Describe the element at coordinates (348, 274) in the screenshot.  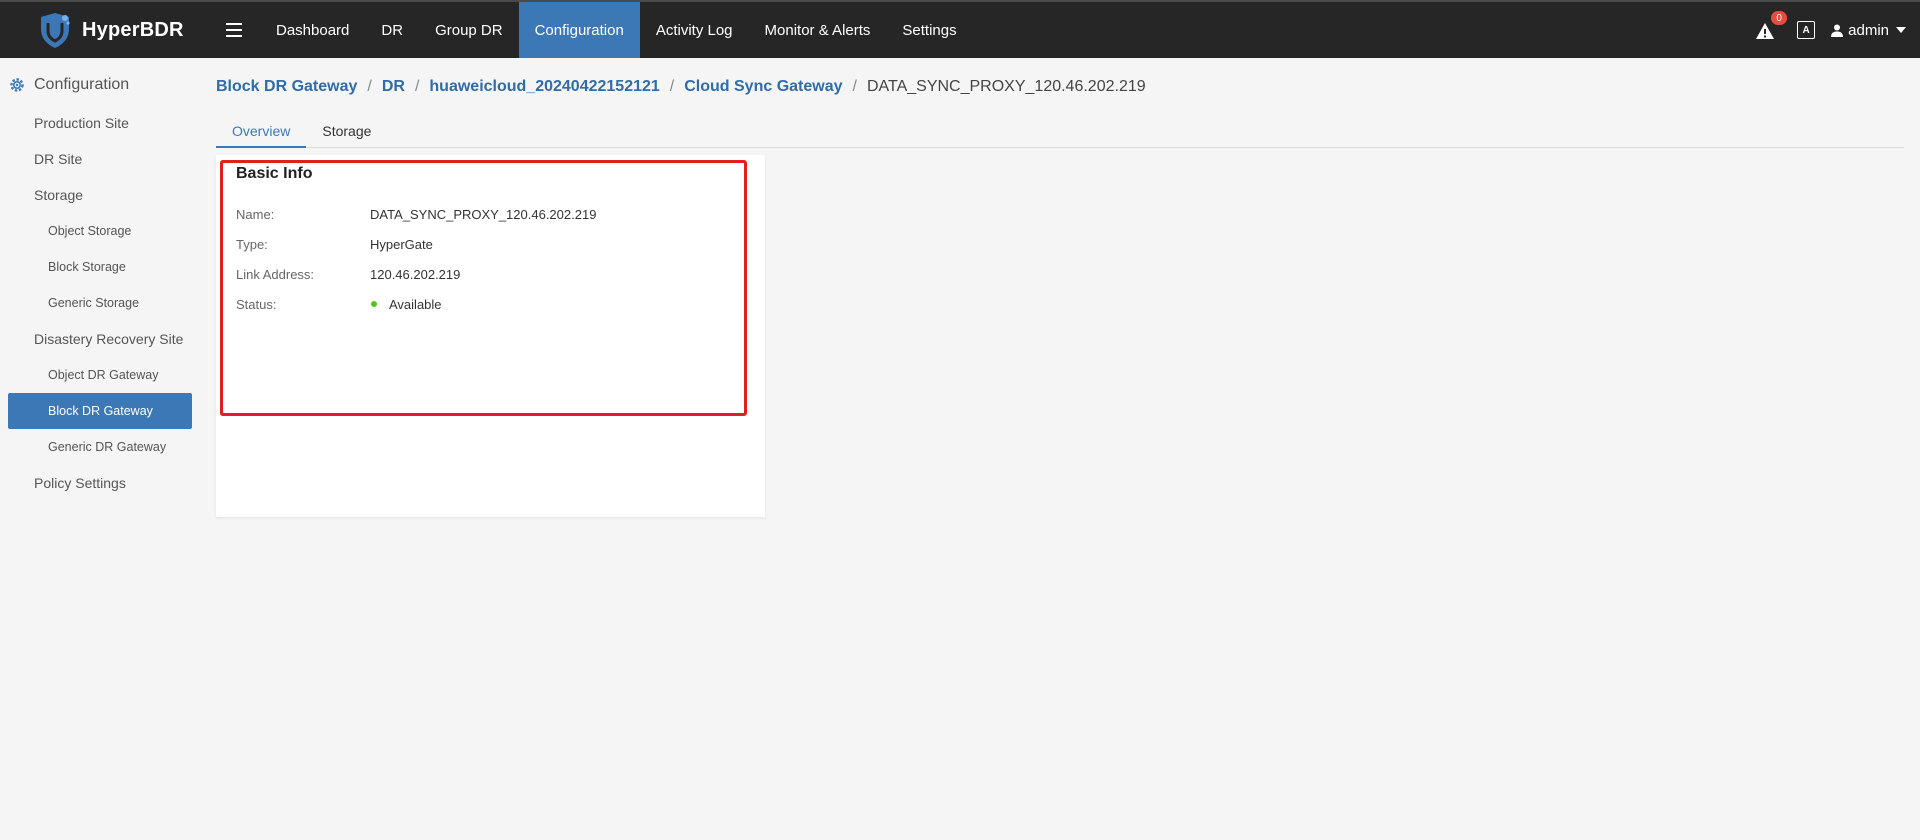
I see `info-row-link-address: Link Address: 120.46.202.219` at that location.